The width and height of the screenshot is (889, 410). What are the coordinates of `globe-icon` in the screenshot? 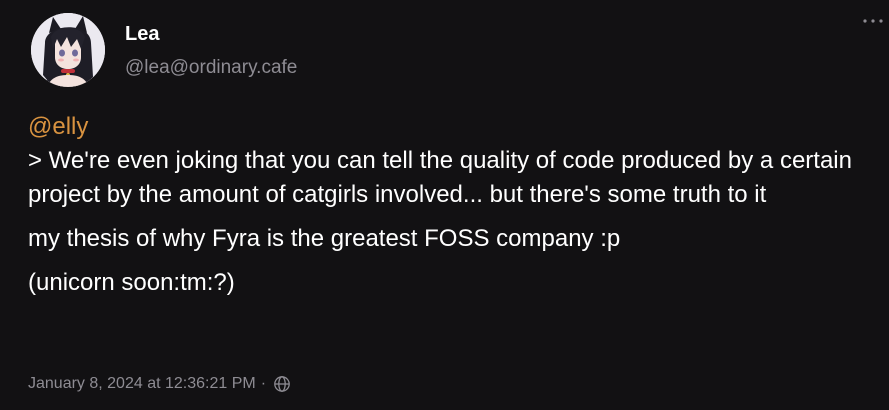 It's located at (282, 384).